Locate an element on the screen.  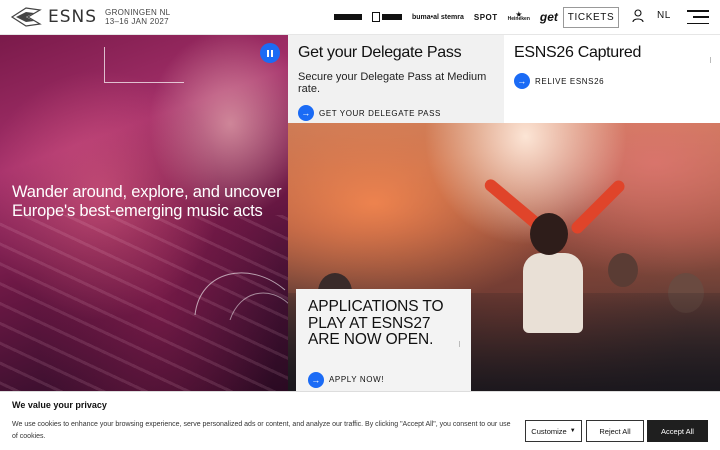
relive-link: → RELIVE ESNS26 is located at coordinates (612, 81).